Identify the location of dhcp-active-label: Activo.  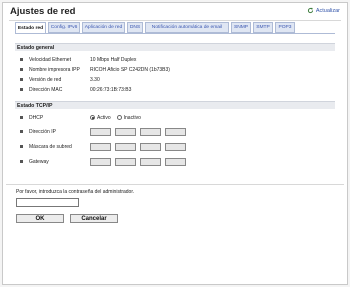
(104, 117).